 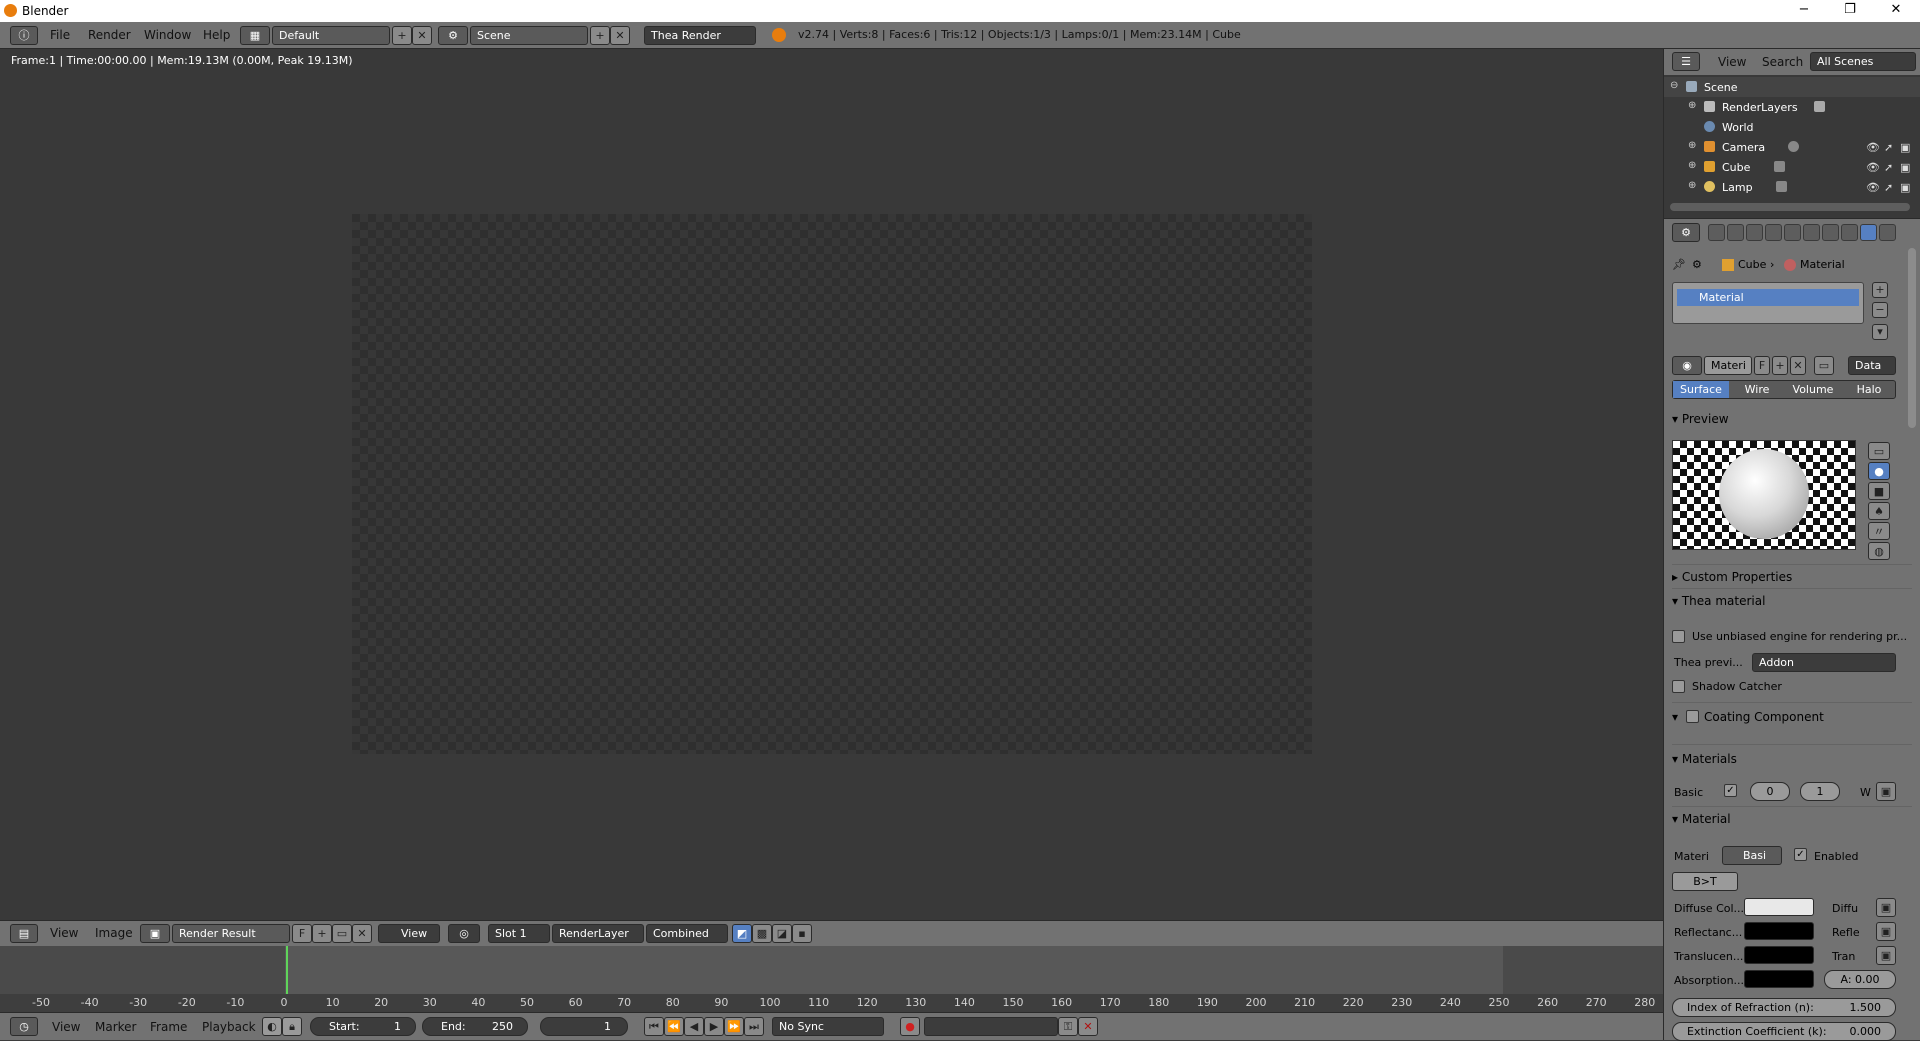 I want to click on translucency-color-swatch, so click(x=1779, y=955).